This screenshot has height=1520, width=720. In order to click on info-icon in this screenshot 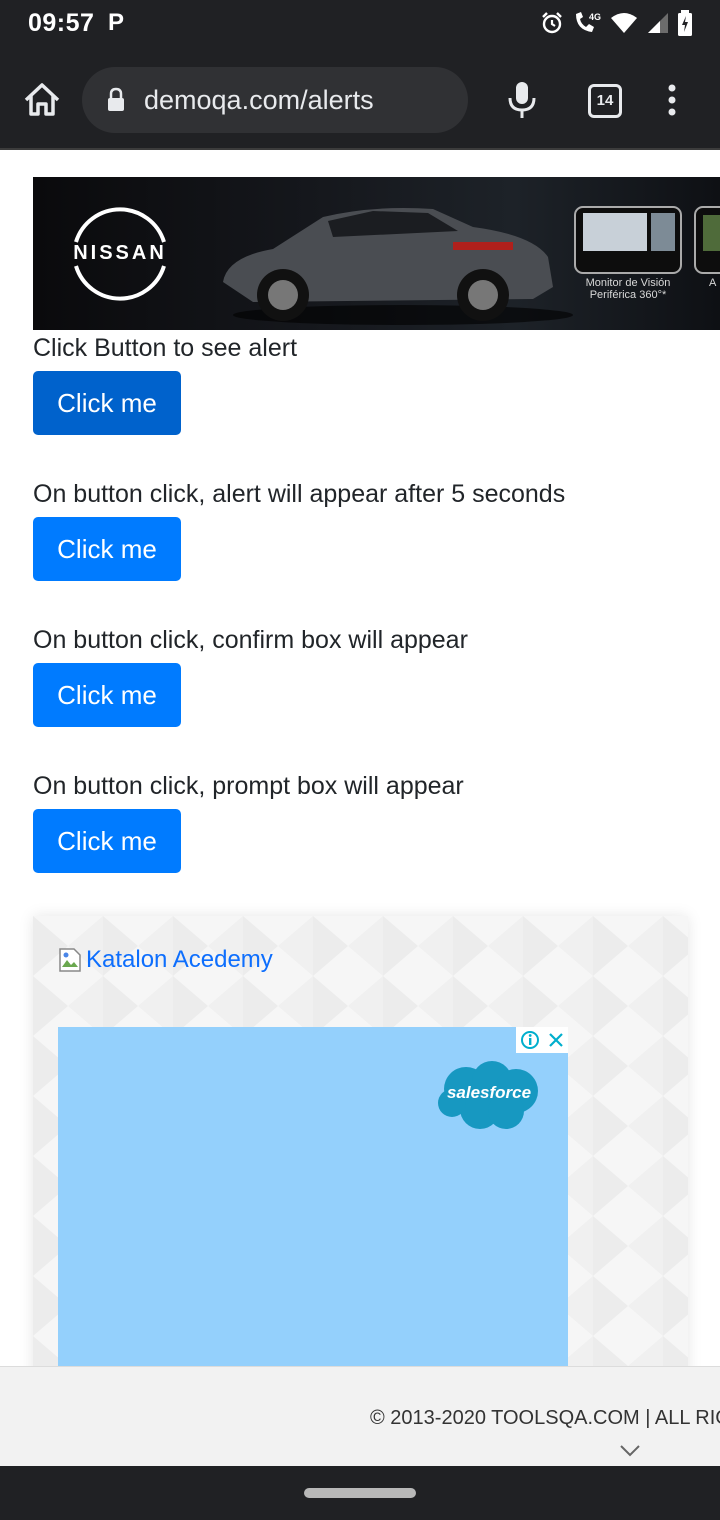, I will do `click(530, 1040)`.